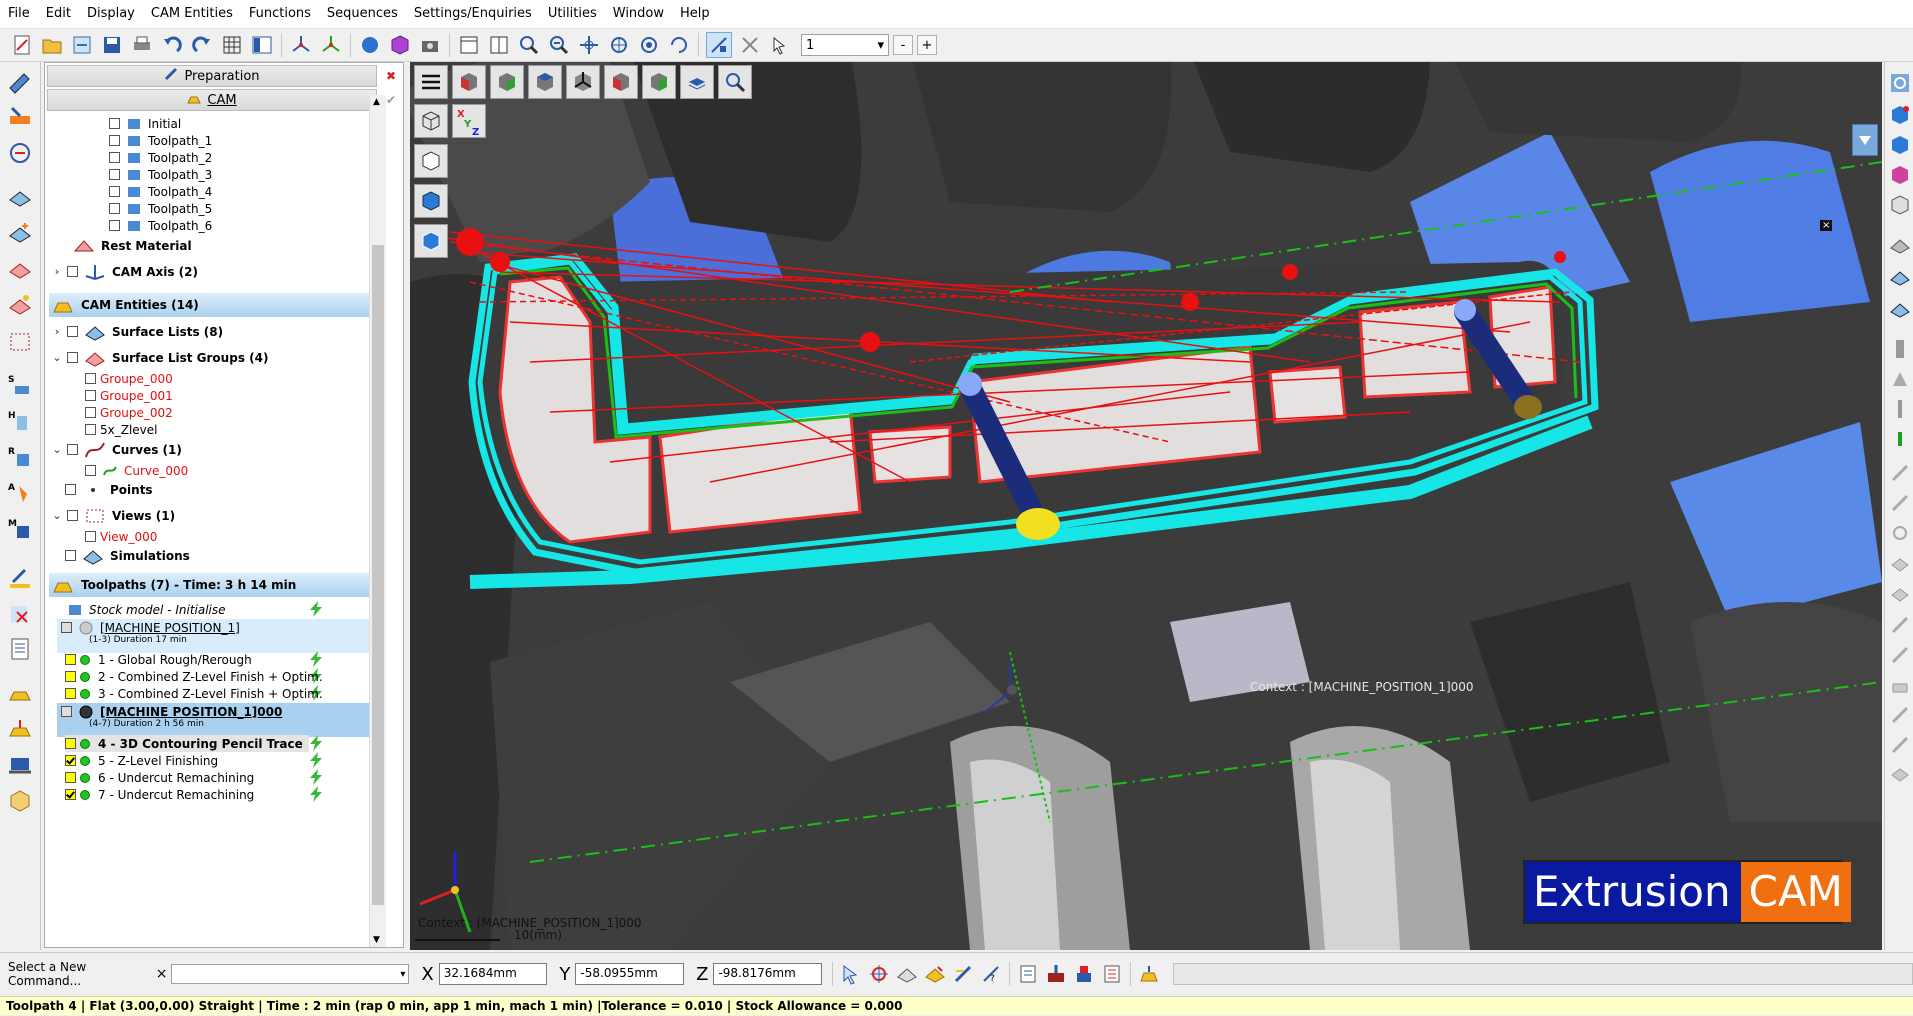 Image resolution: width=1913 pixels, height=1016 pixels. I want to click on save-icon, so click(112, 45).